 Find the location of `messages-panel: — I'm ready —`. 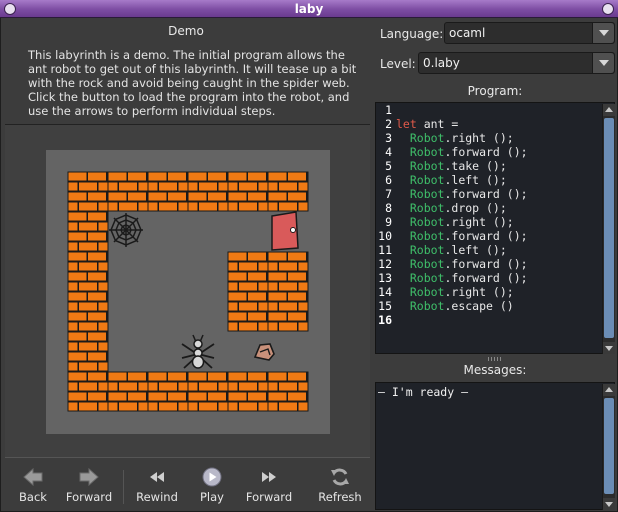

messages-panel: — I'm ready — is located at coordinates (495, 446).